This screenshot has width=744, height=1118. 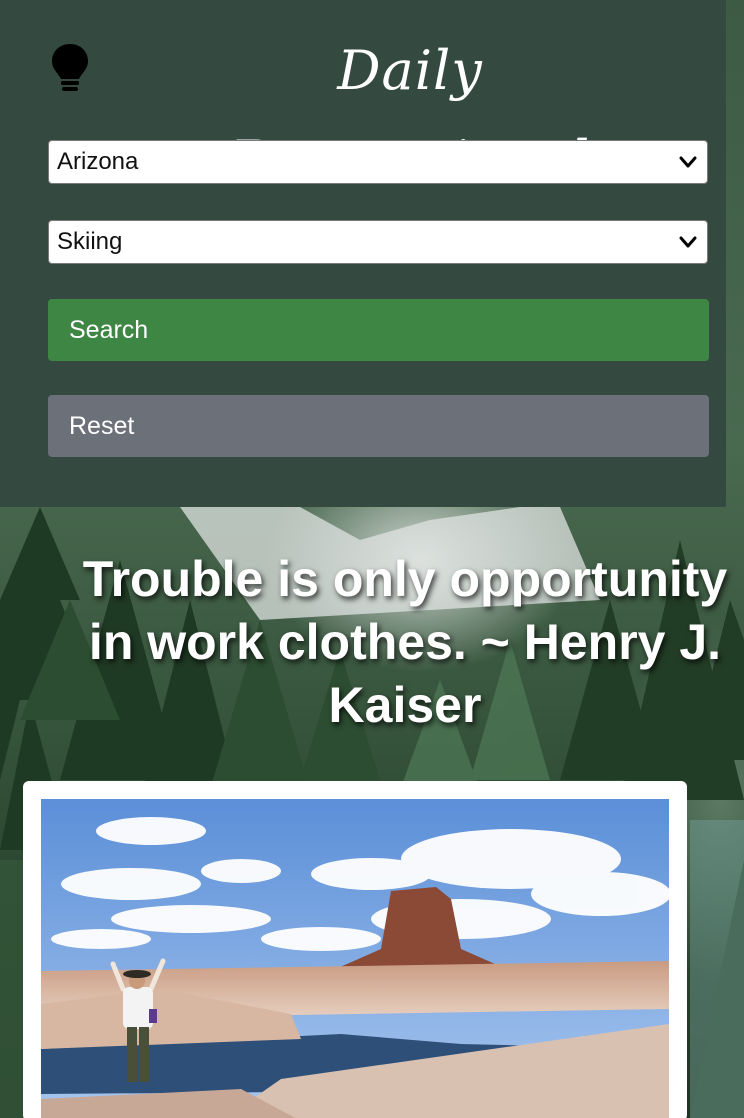 What do you see at coordinates (378, 242) in the screenshot?
I see `activity-select: Skiing` at bounding box center [378, 242].